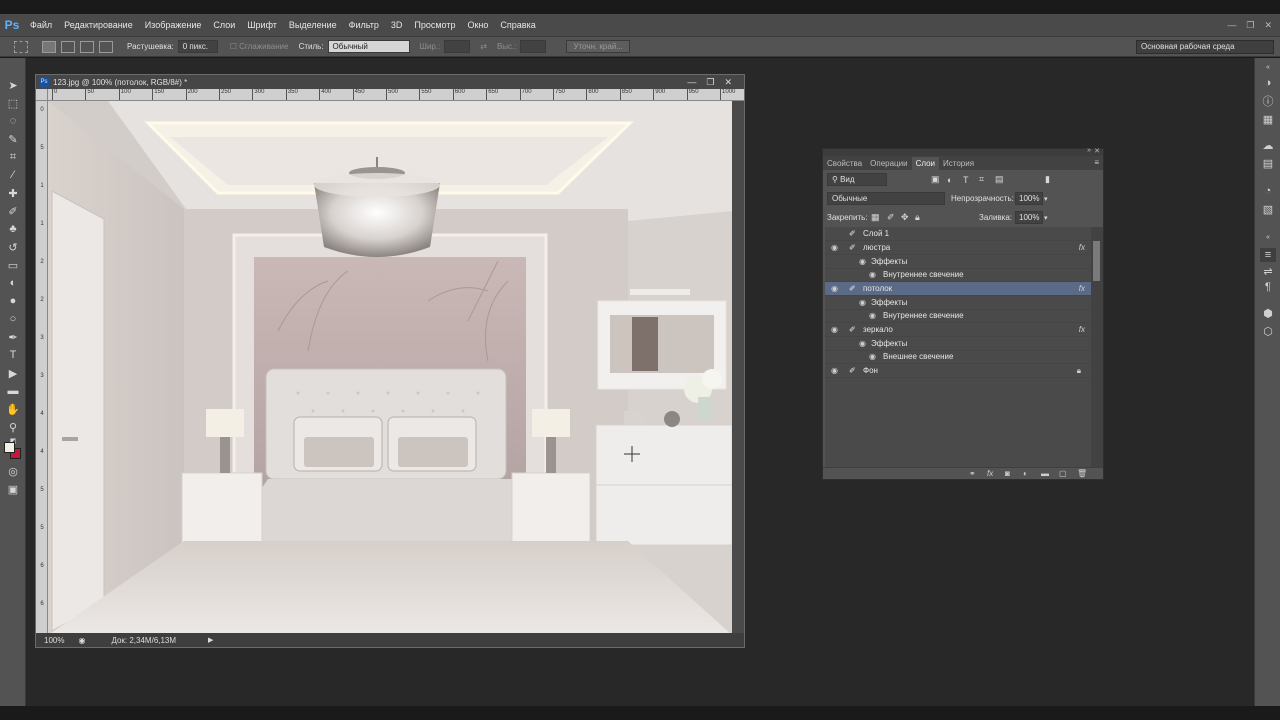  I want to click on subtract-selection-icon, so click(87, 46).